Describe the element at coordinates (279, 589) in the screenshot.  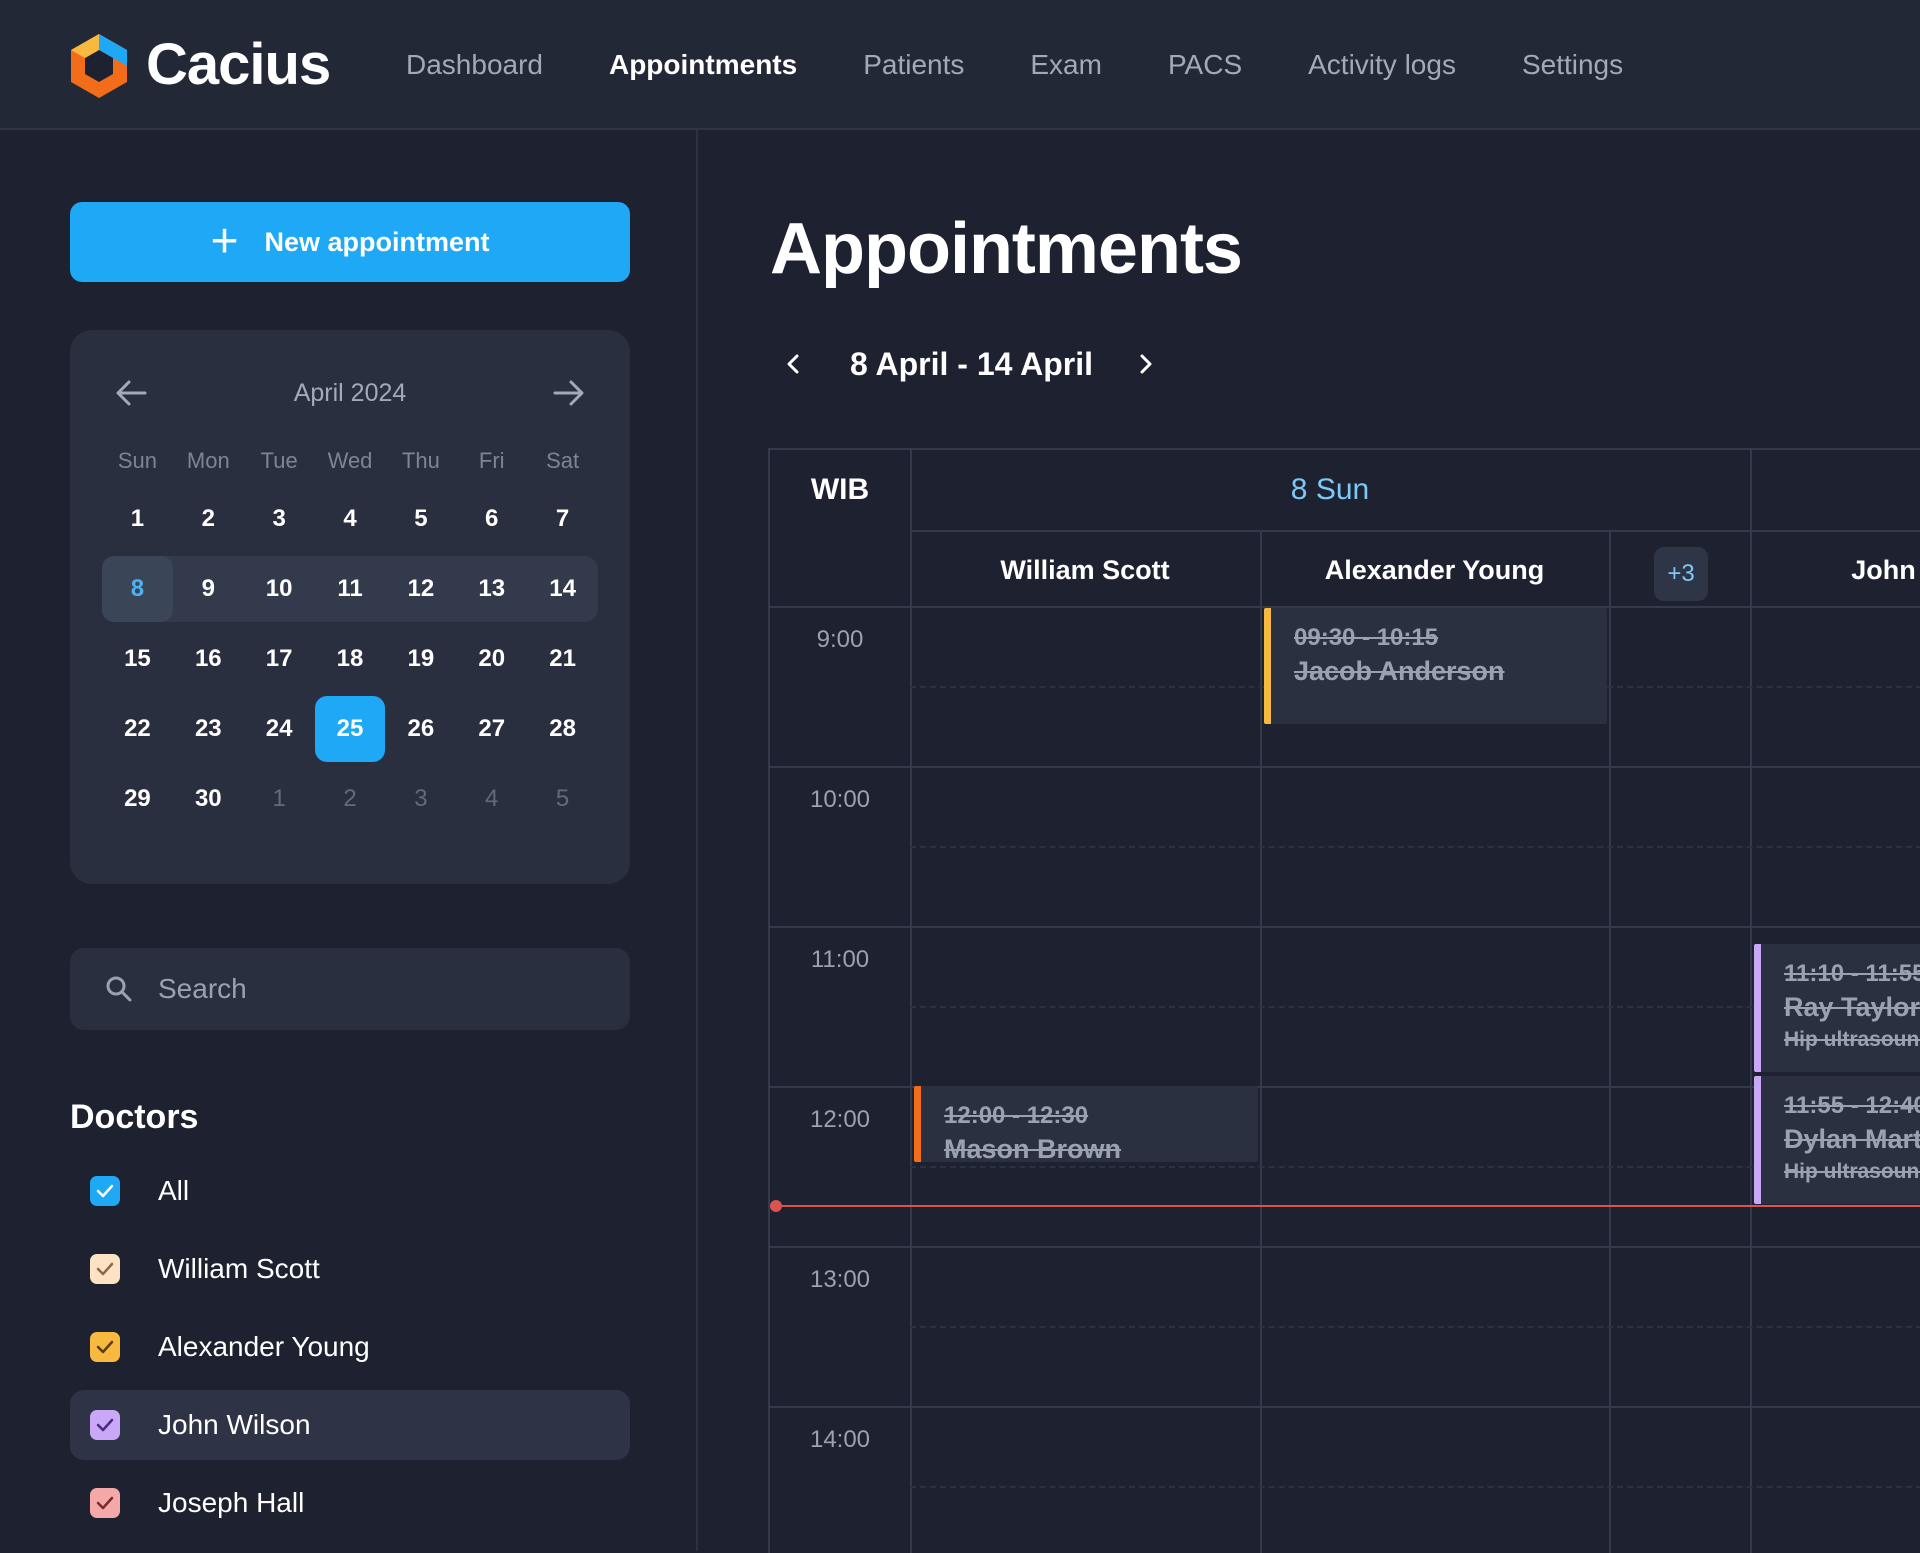
I see `day-cell: 10` at that location.